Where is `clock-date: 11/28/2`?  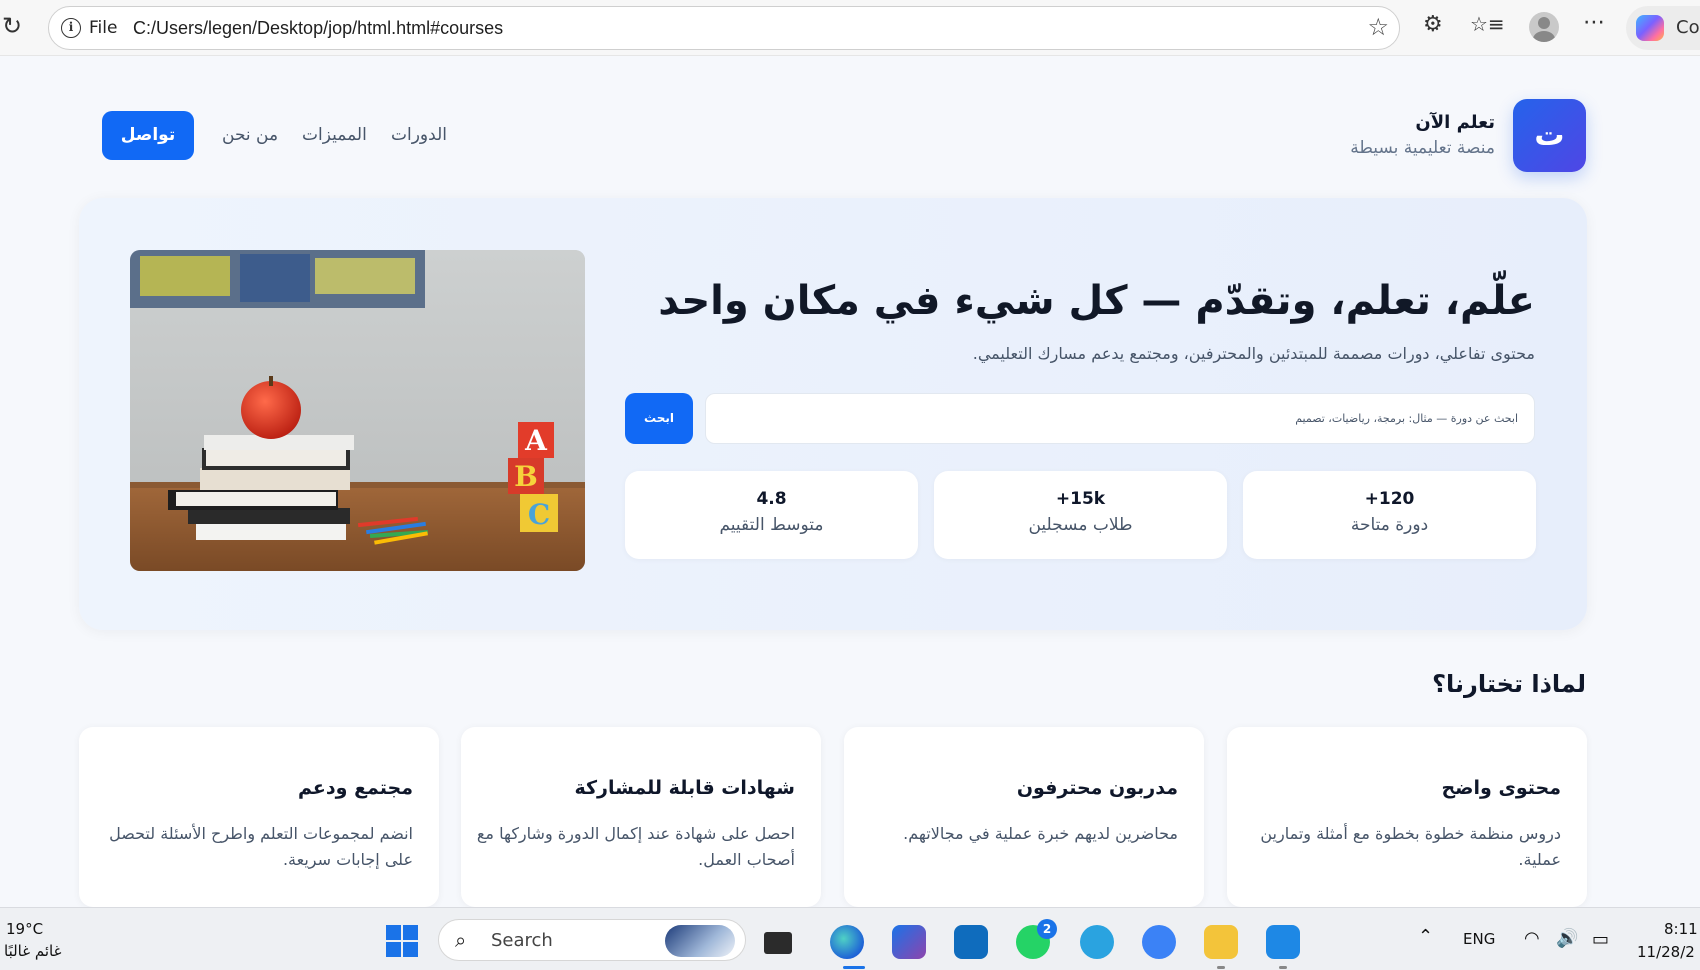
clock-date: 11/28/2 is located at coordinates (1666, 952).